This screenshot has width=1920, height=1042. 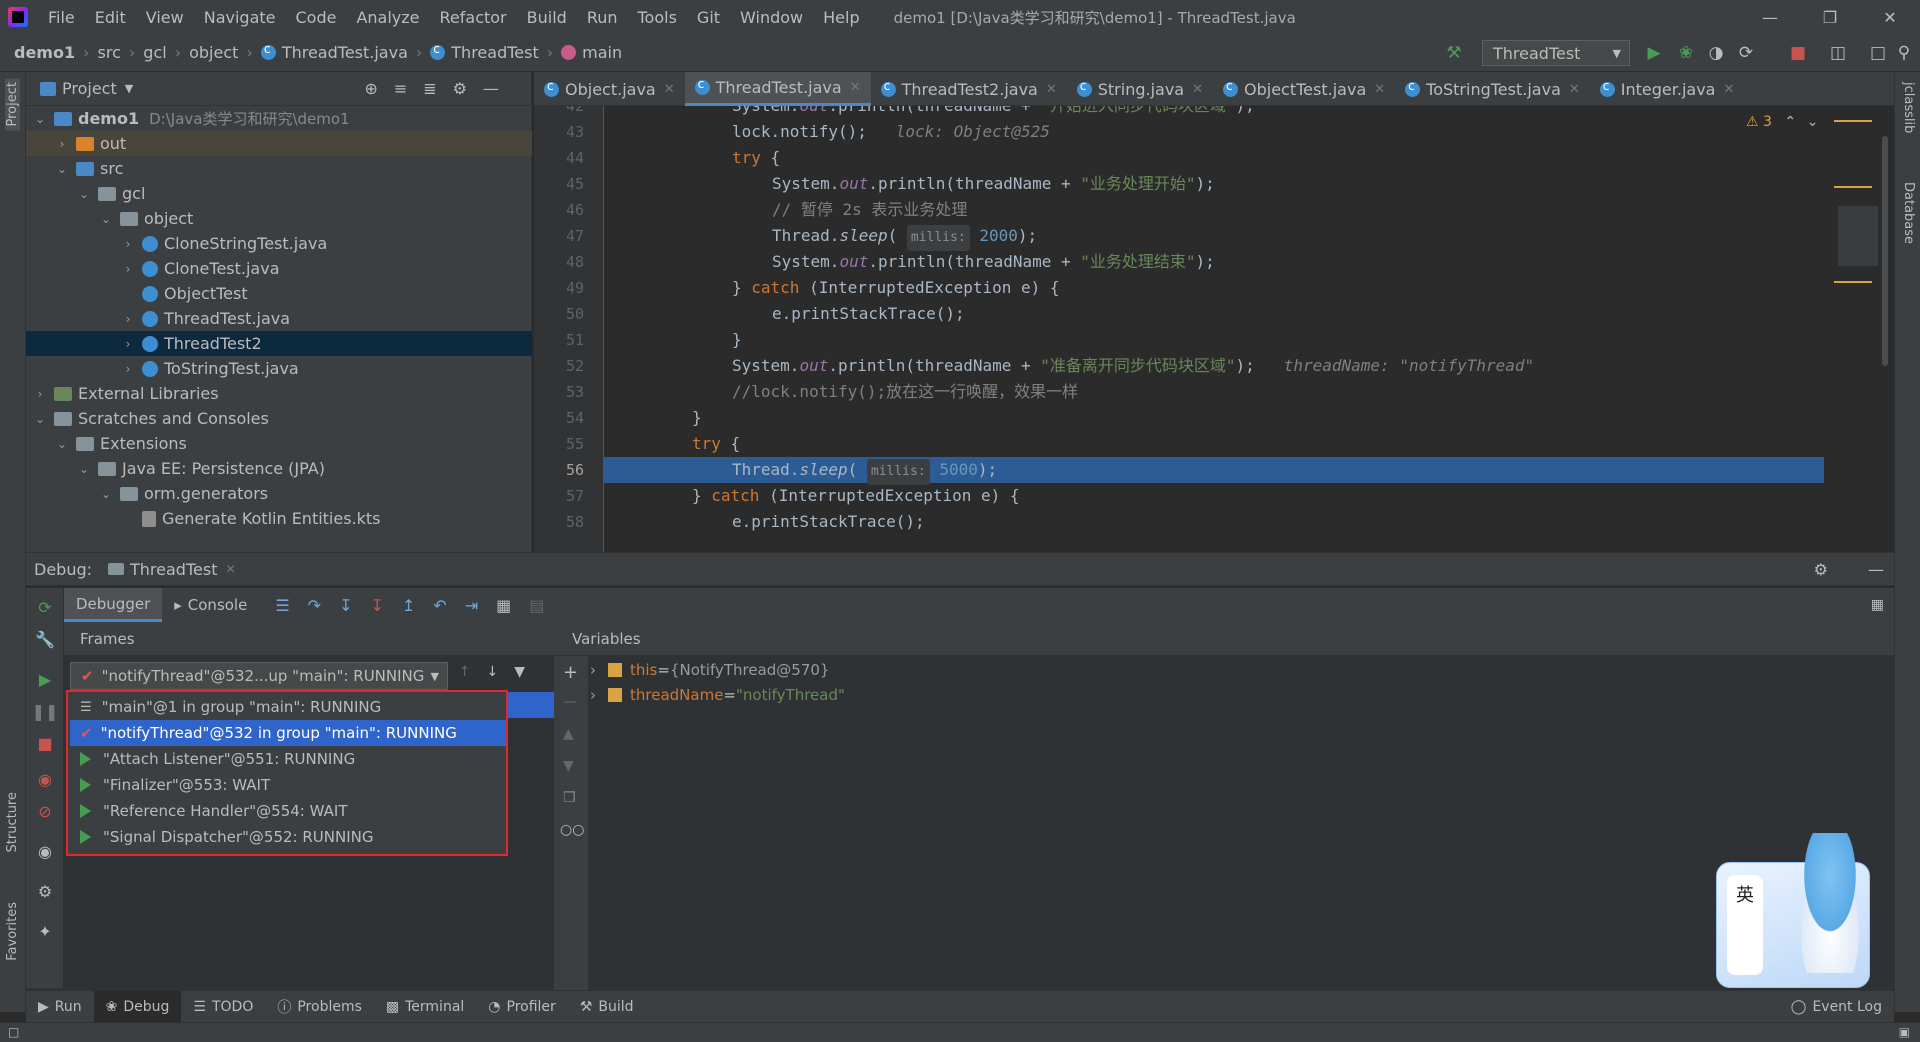 What do you see at coordinates (279, 518) in the screenshot?
I see `tree-item-kotlin-kts: Generate Kotlin Entities.kts` at bounding box center [279, 518].